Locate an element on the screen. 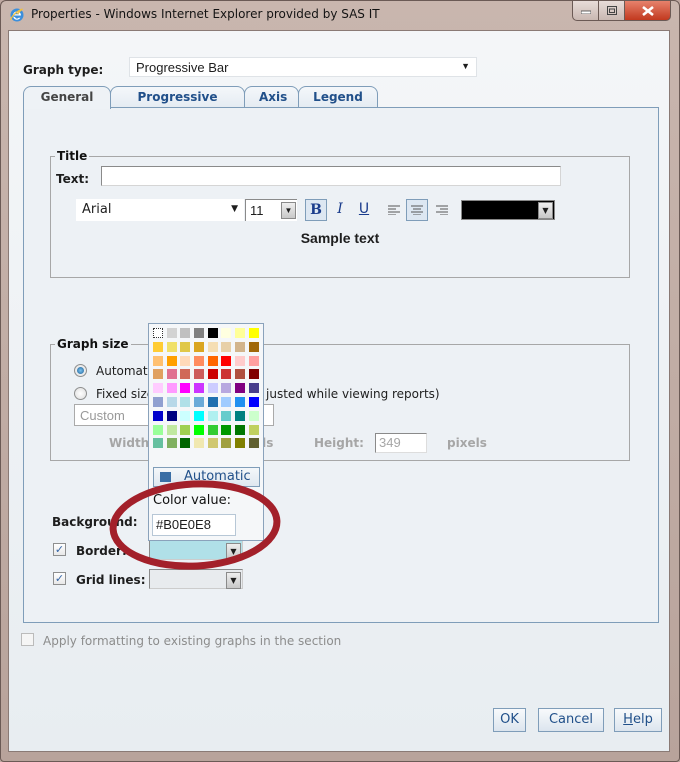  color-swatch-none is located at coordinates (158, 333).